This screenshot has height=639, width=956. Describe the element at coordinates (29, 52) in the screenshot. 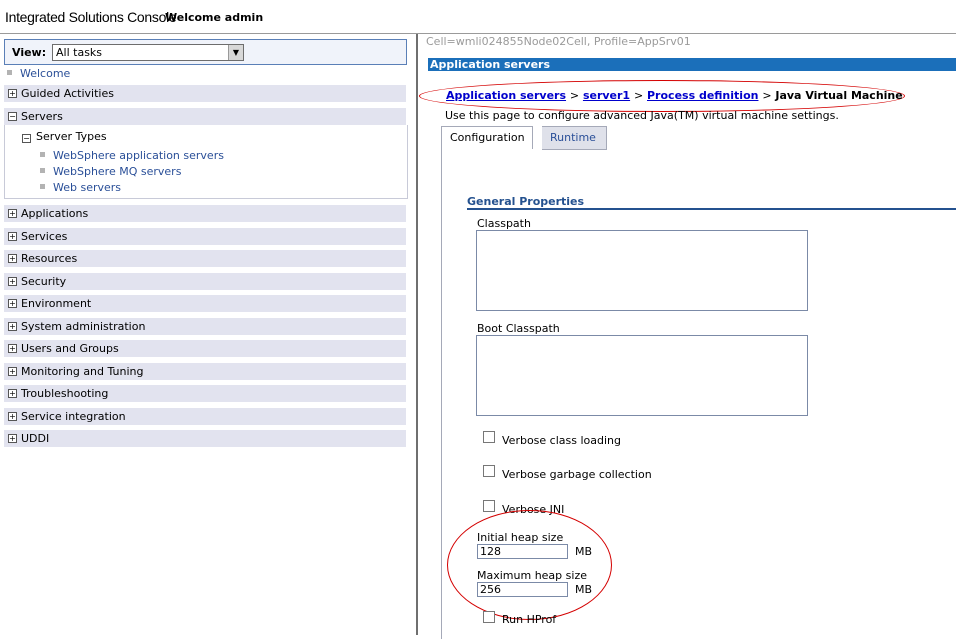

I see `view-label: View:` at that location.